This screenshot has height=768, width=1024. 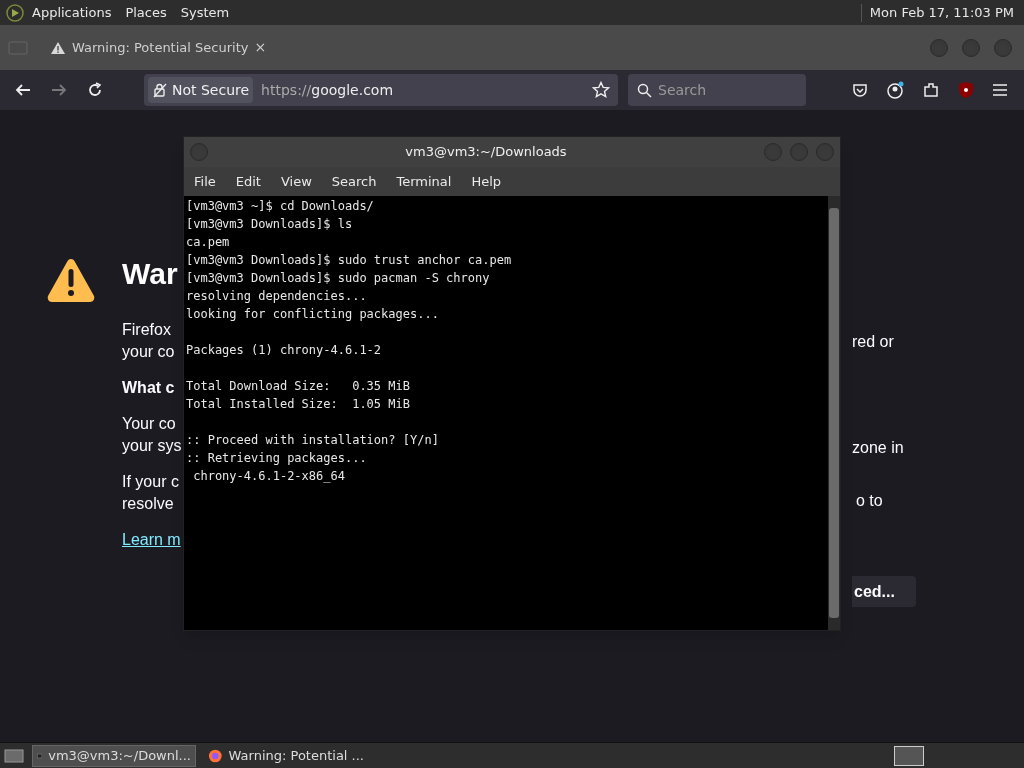 I want to click on tab-title: Warning: Potential Security, so click(x=160, y=47).